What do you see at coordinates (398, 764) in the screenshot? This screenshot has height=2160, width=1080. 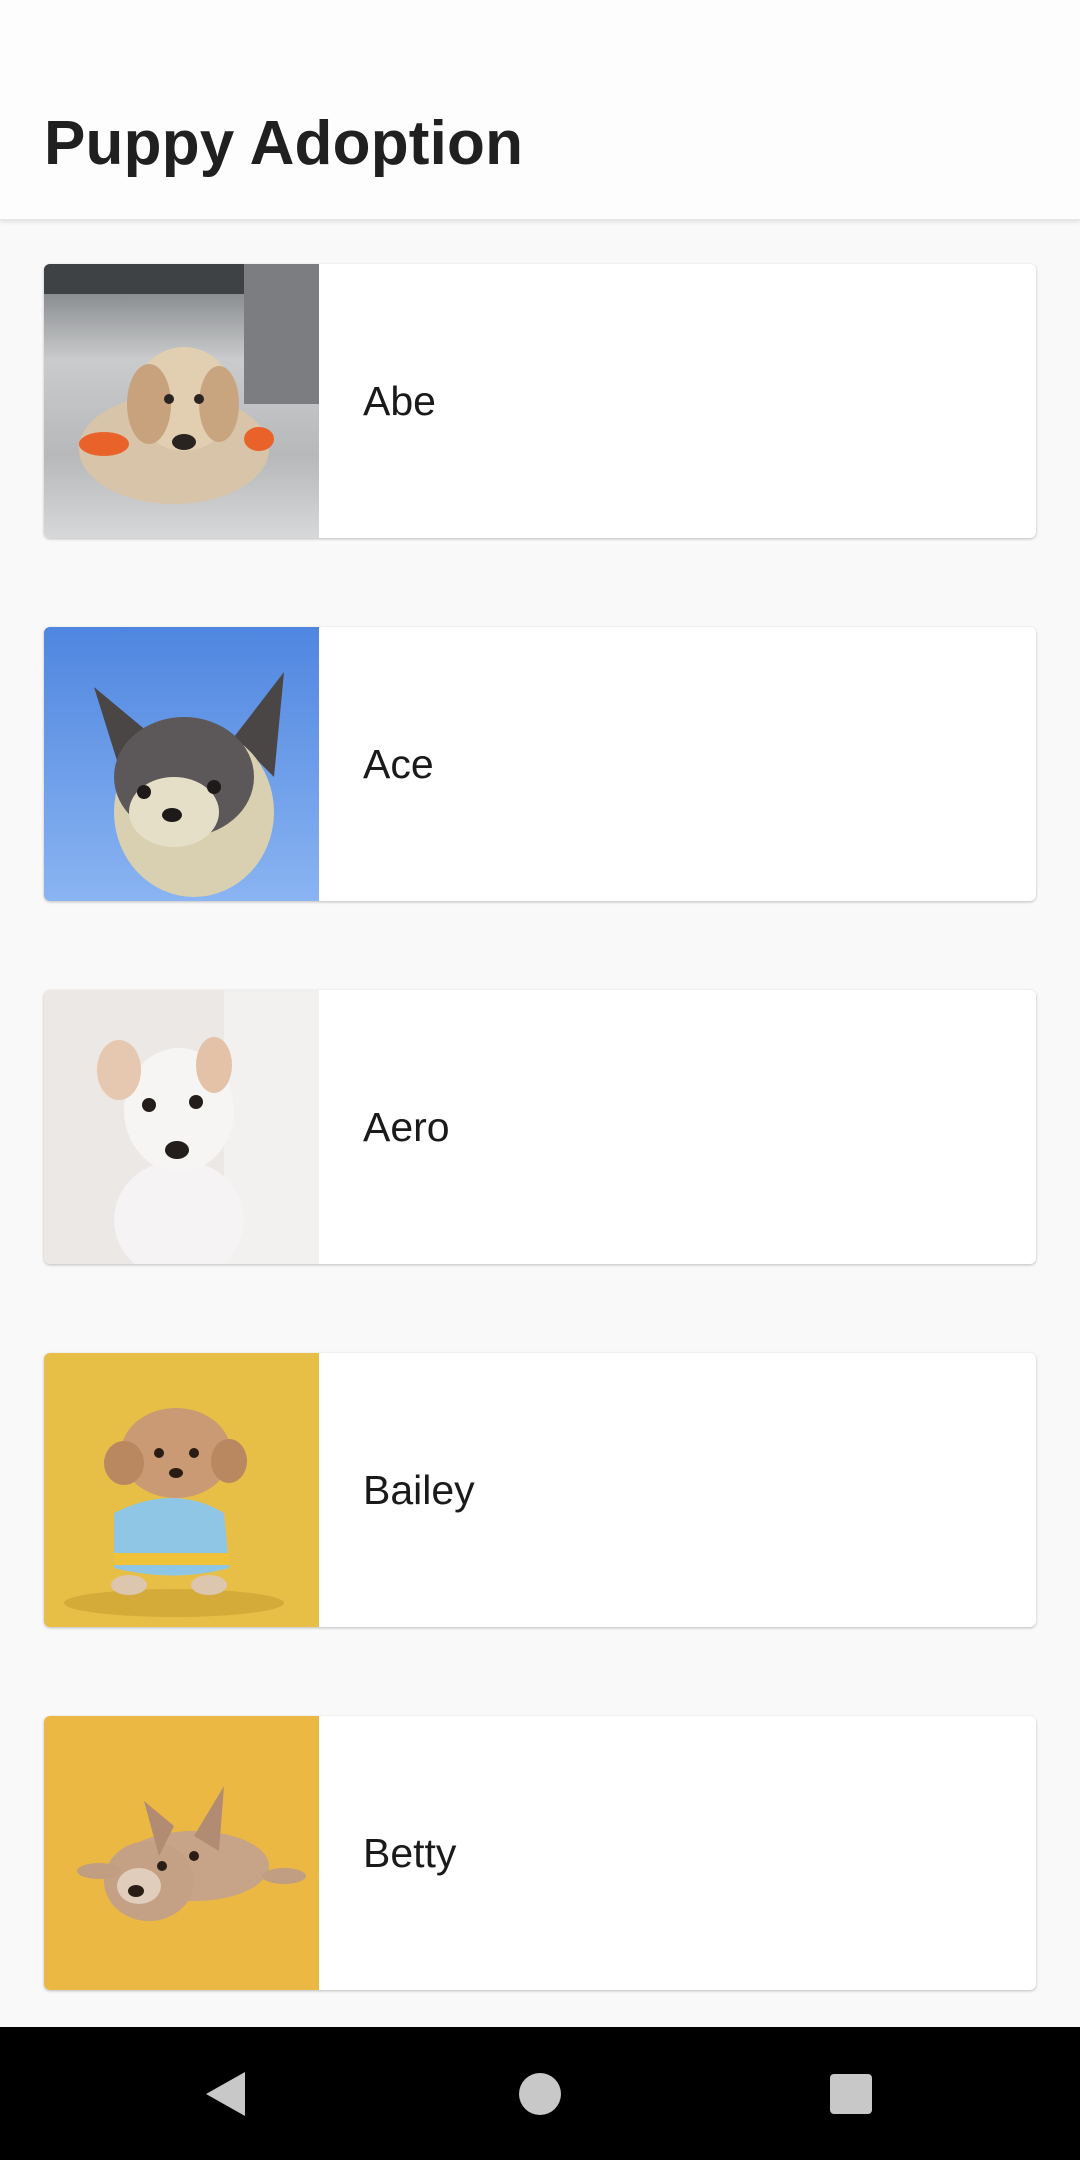 I see `puppy-name: Ace` at bounding box center [398, 764].